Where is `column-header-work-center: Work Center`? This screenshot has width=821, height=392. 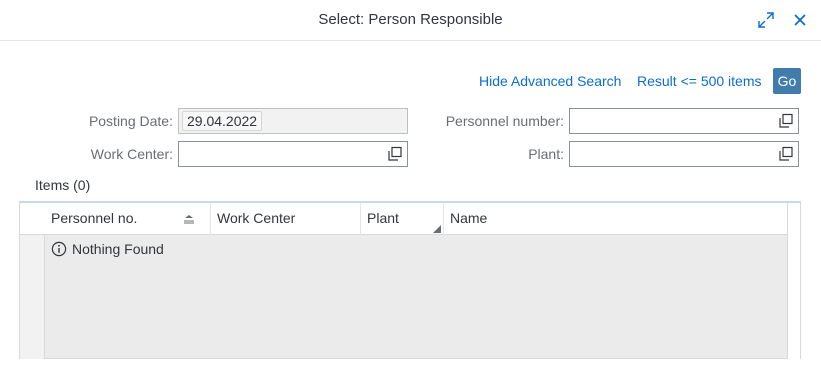 column-header-work-center: Work Center is located at coordinates (286, 219).